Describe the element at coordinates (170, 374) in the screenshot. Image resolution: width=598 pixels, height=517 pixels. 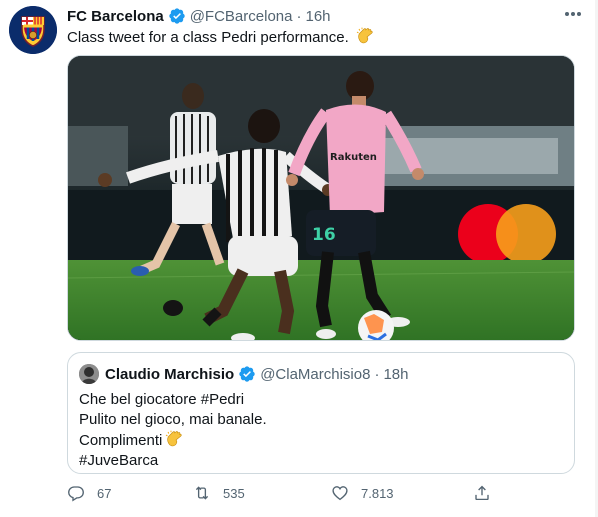
I see `quoted-author-name: Claudio Marchisio` at that location.